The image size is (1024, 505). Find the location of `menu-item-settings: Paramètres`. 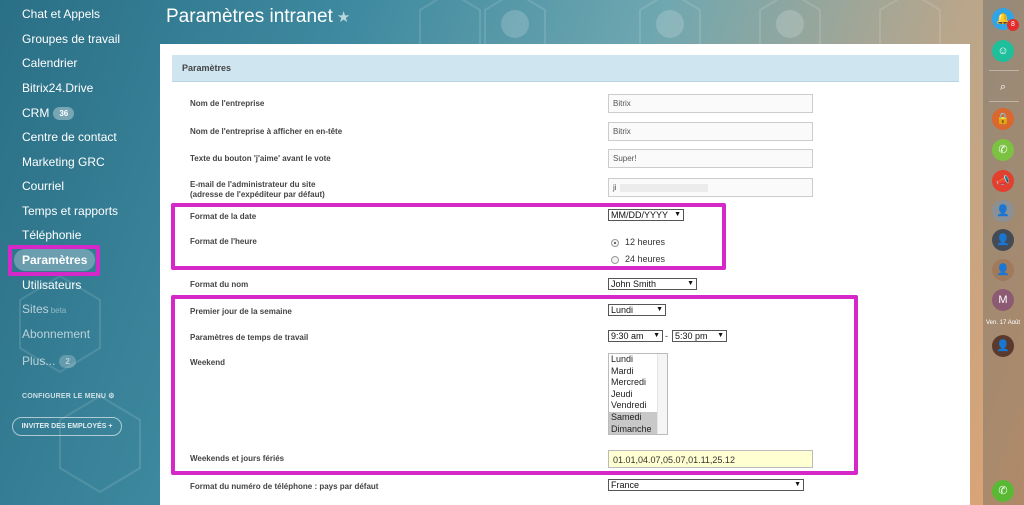

menu-item-settings: Paramètres is located at coordinates (55, 260).